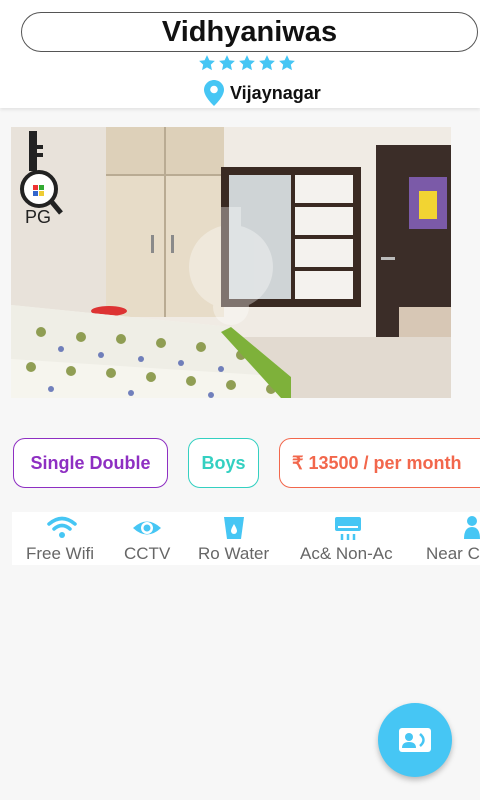 The image size is (480, 800). Describe the element at coordinates (60, 553) in the screenshot. I see `amenity-label: Free Wifi` at that location.